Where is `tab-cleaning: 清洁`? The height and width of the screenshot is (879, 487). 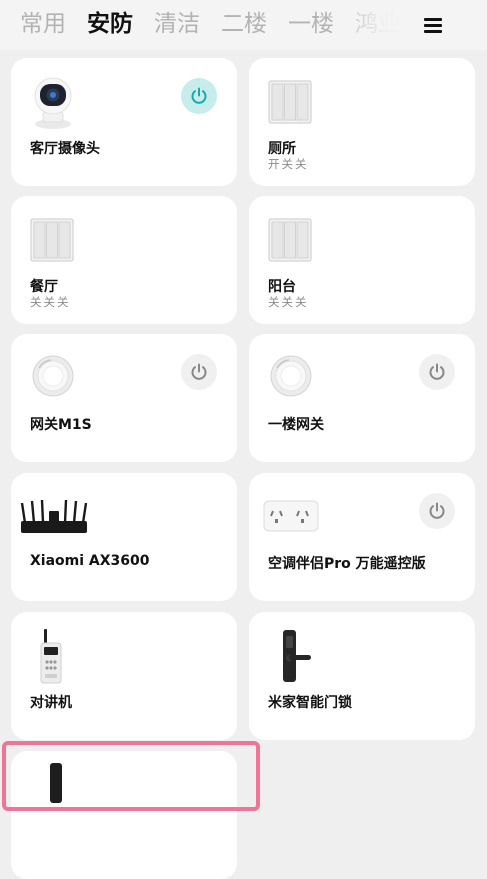 tab-cleaning: 清洁 is located at coordinates (177, 24).